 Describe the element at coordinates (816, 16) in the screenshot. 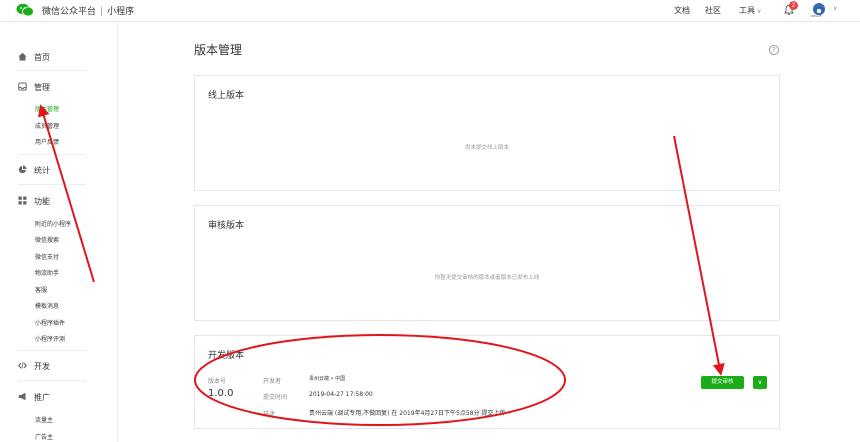

I see `avatar-caption: WEAVE` at that location.